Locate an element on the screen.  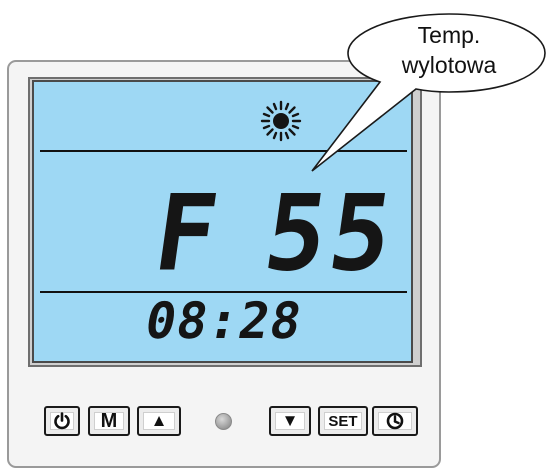
mode-button: M is located at coordinates (109, 421).